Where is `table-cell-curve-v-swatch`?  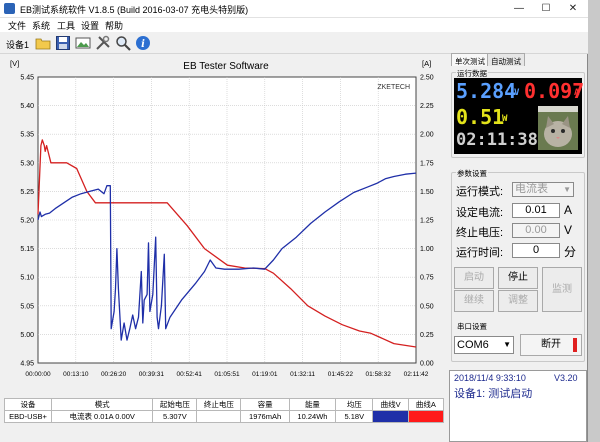
table-cell-curve-v-swatch is located at coordinates (390, 416).